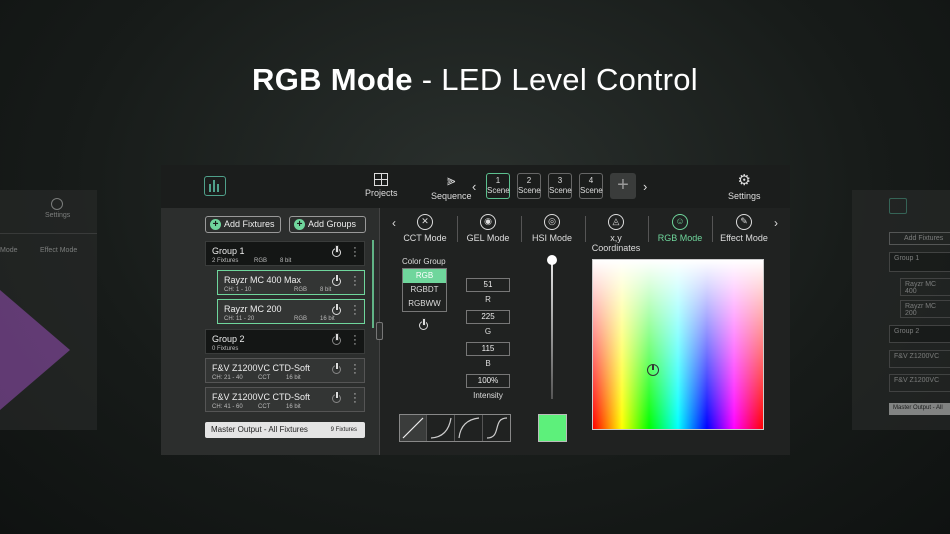  I want to click on intensity-value-field: 100%, so click(488, 381).